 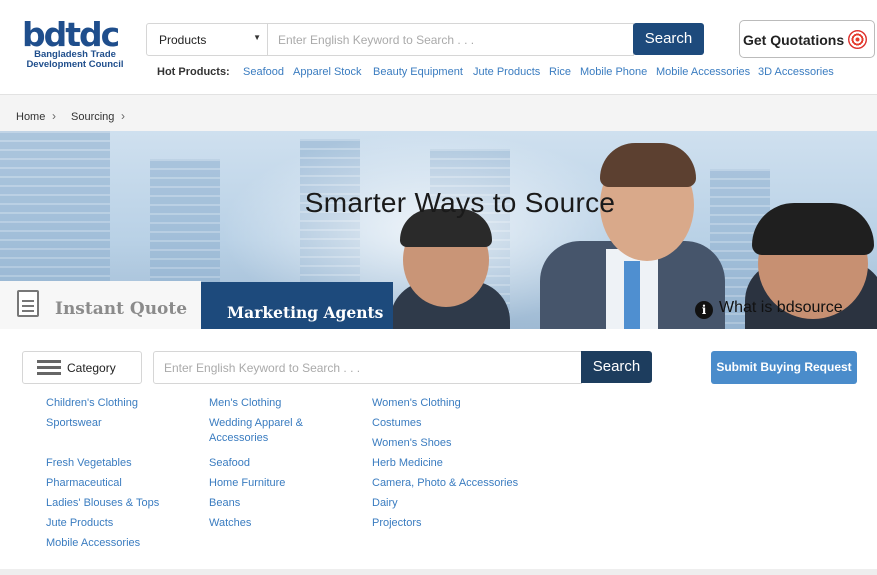 What do you see at coordinates (857, 39) in the screenshot?
I see `target-icon` at bounding box center [857, 39].